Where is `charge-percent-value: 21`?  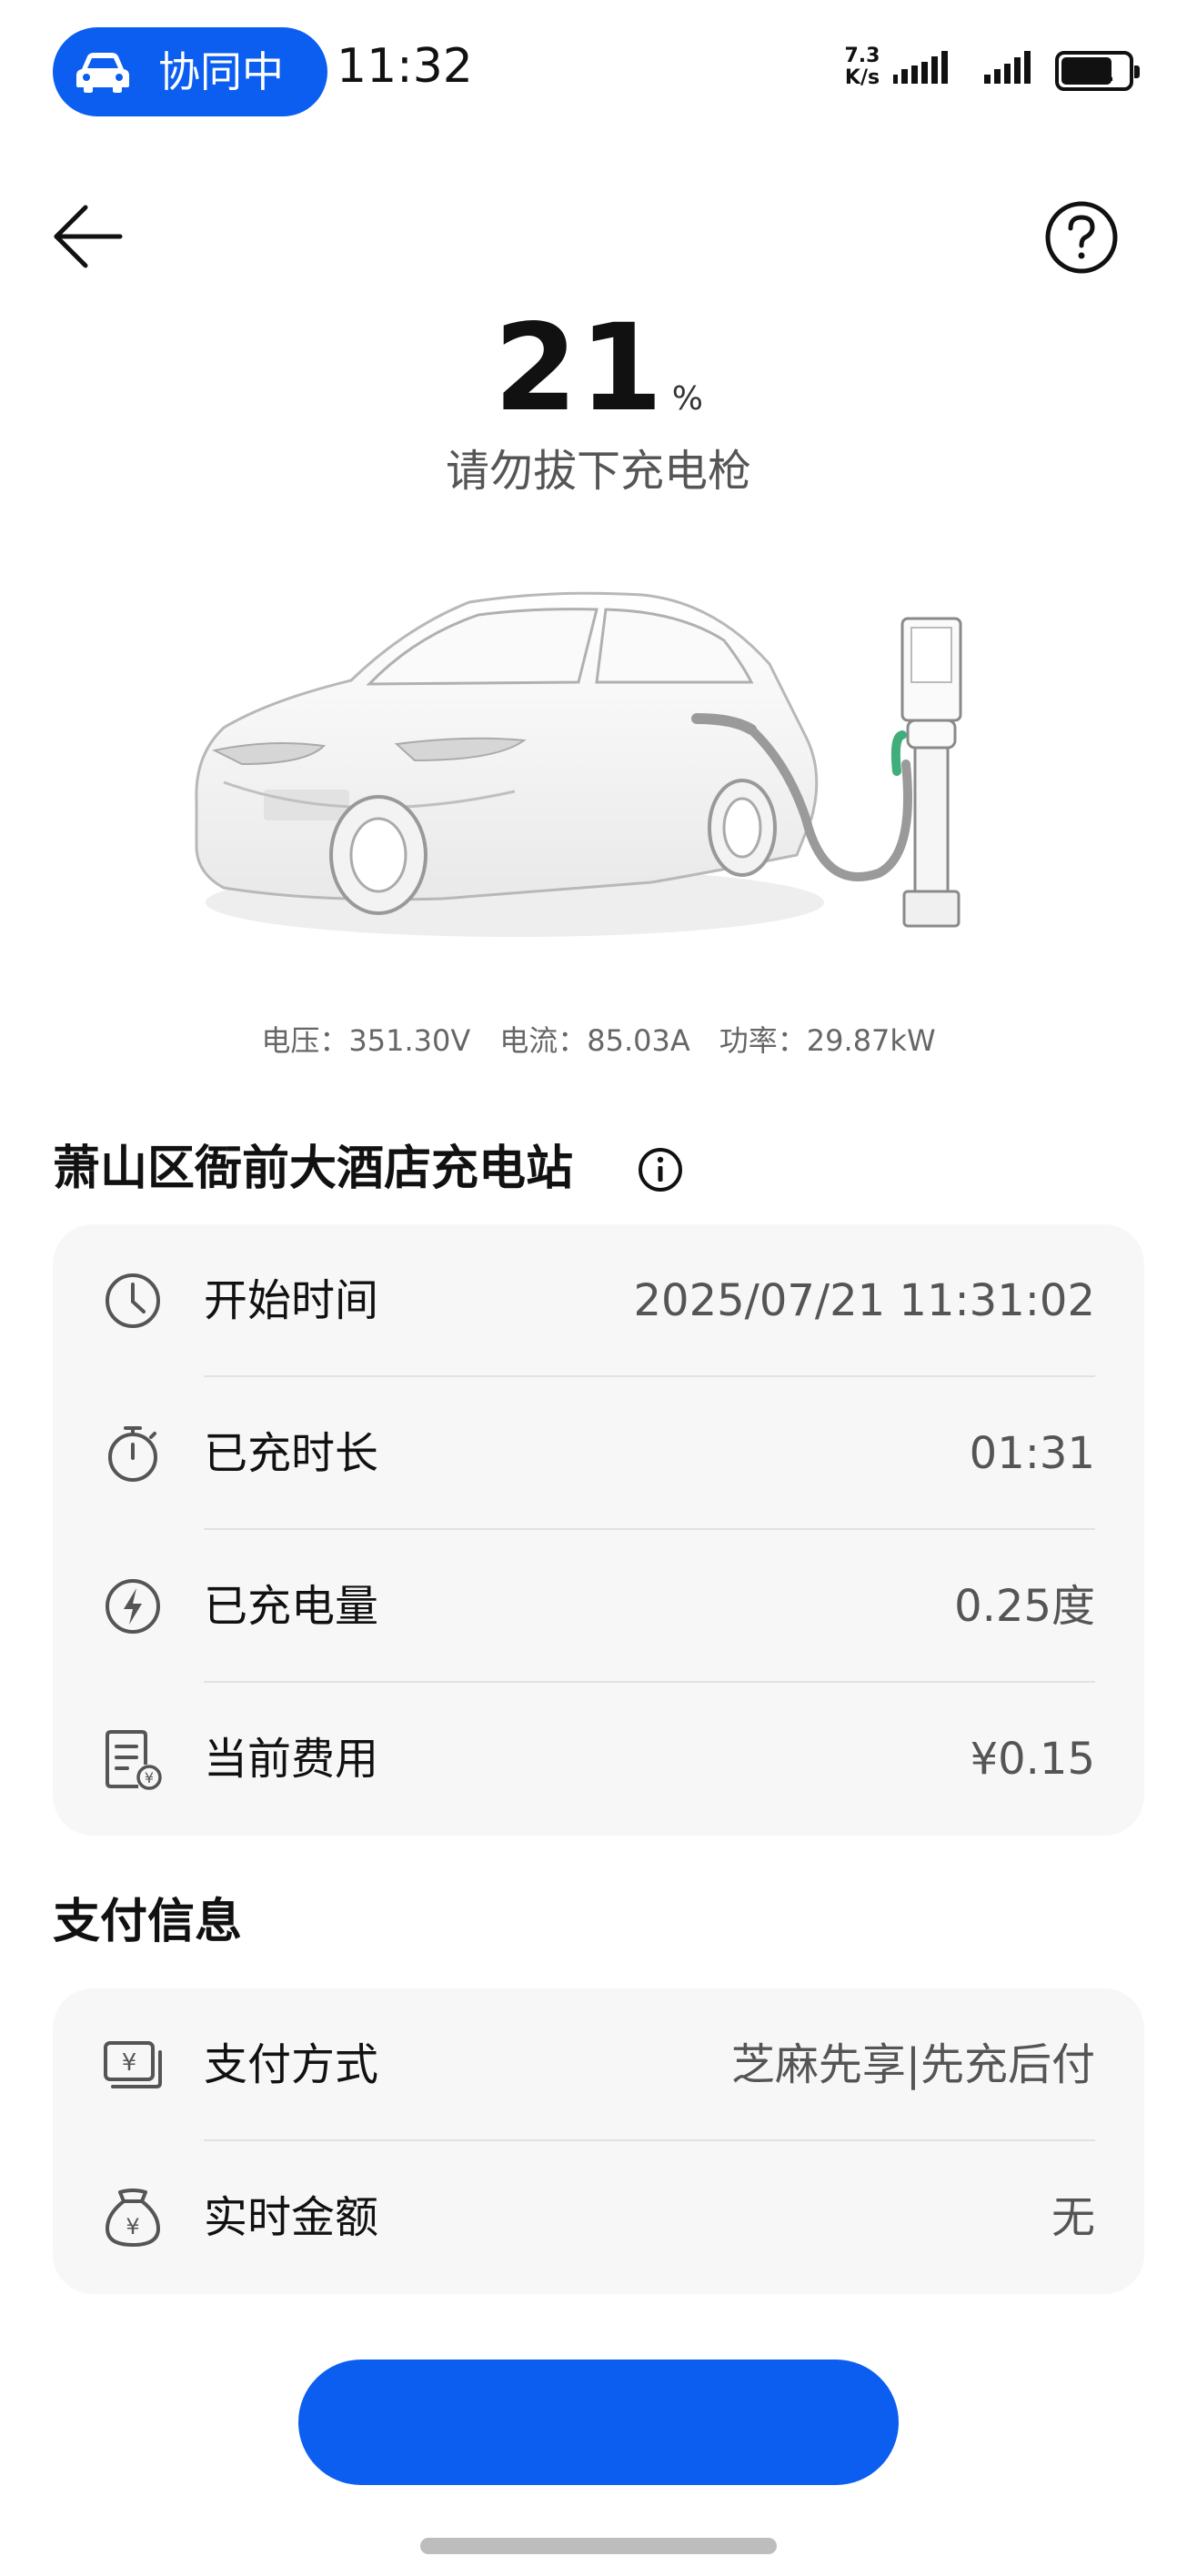
charge-percent-value: 21 is located at coordinates (579, 368).